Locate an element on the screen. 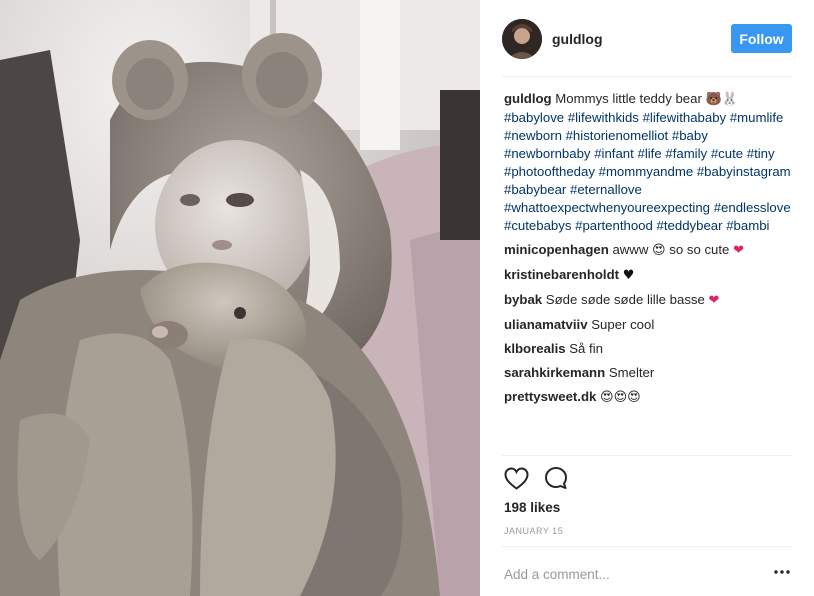  speech-bubble-icon is located at coordinates (556, 478).